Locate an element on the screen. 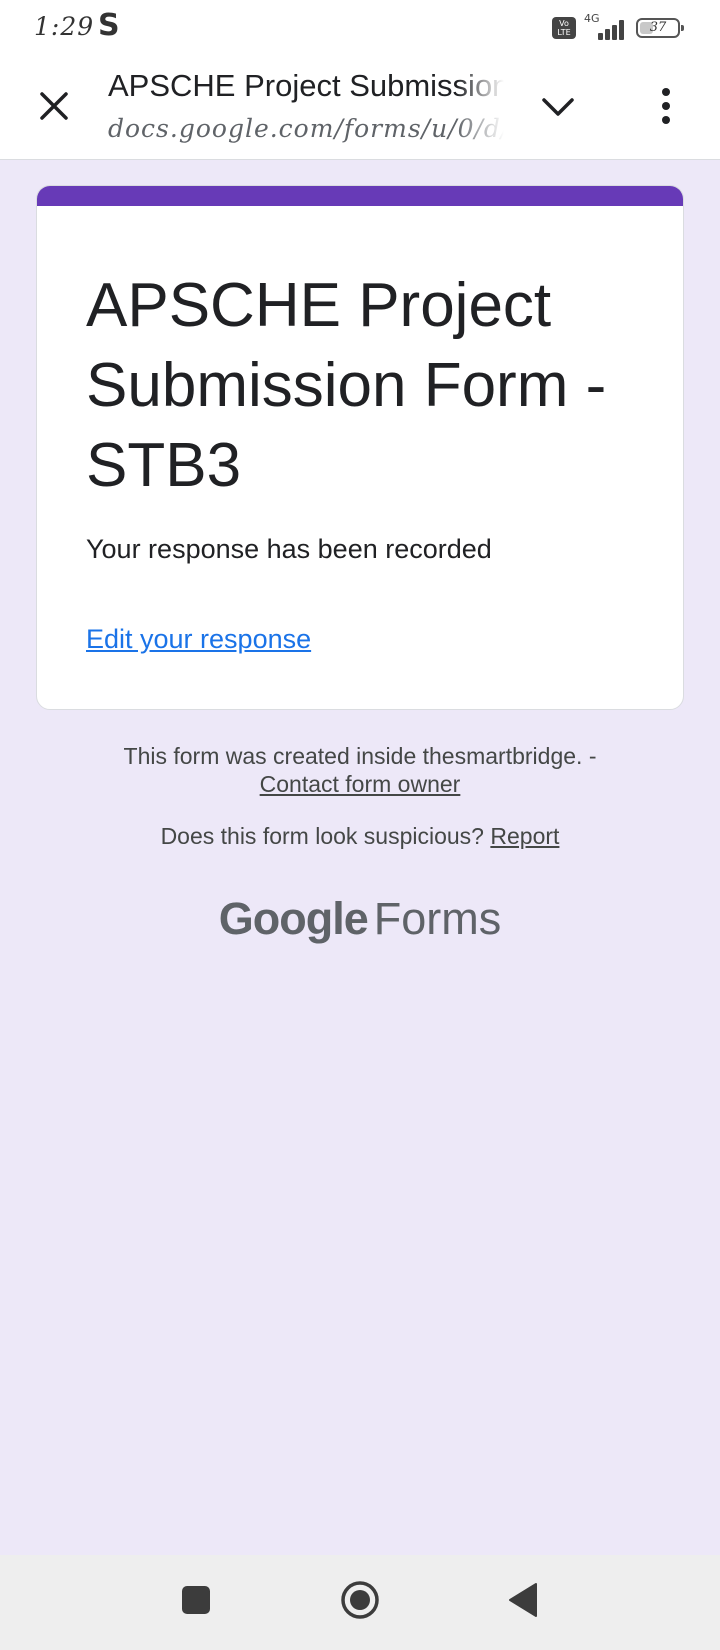 This screenshot has width=720, height=1650. logo-forms-text: Forms is located at coordinates (437, 918).